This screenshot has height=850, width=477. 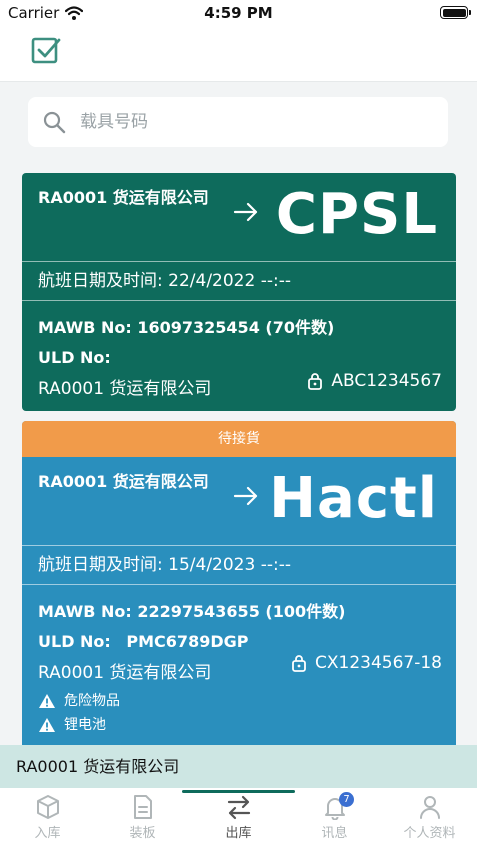 I want to click on mawb-value: 22297543655 (100件数), so click(x=241, y=611).